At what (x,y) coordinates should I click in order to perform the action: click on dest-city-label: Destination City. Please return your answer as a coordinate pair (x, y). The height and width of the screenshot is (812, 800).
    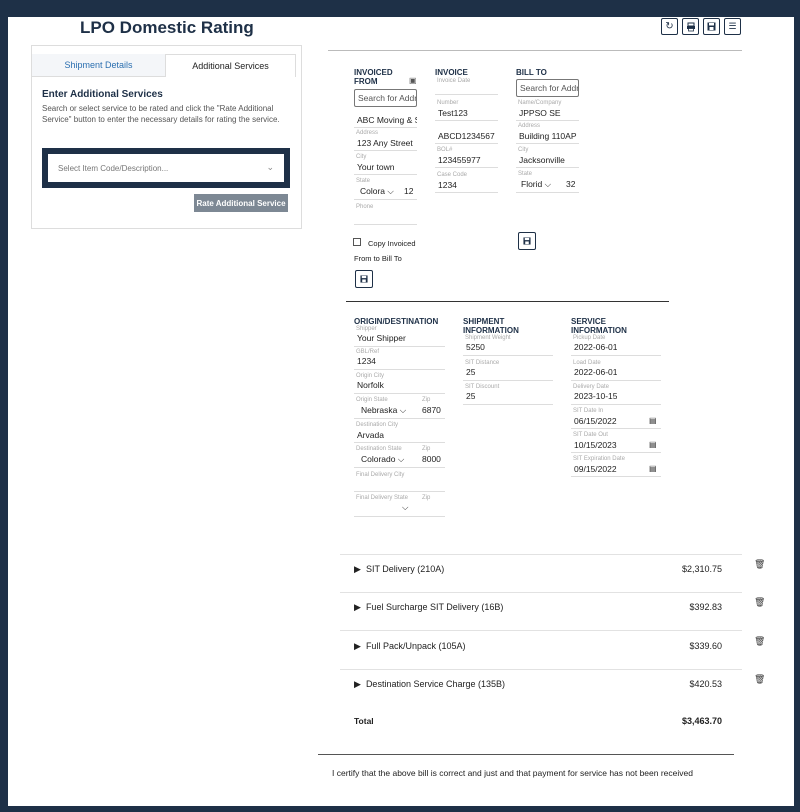
    Looking at the image, I should click on (377, 425).